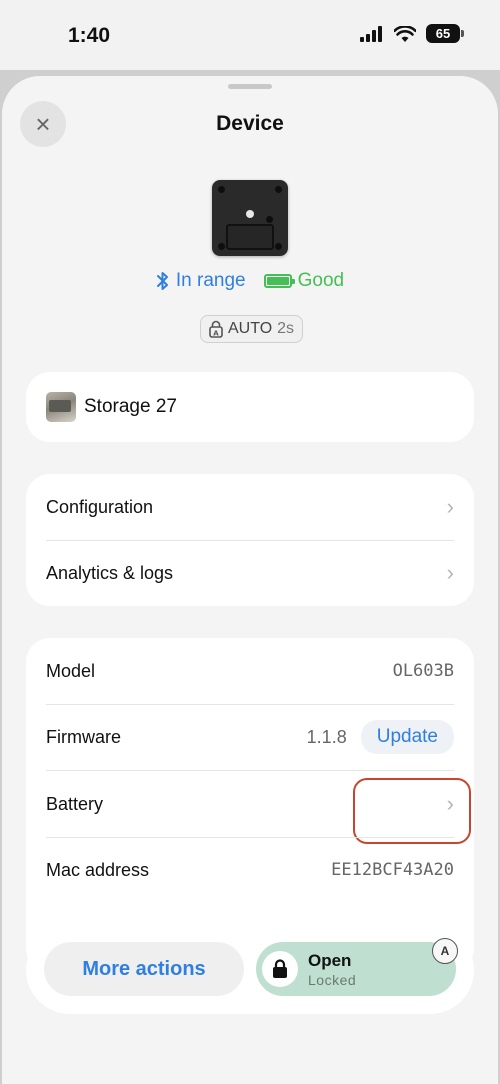 The height and width of the screenshot is (1084, 500). Describe the element at coordinates (250, 407) in the screenshot. I see `storage-card: Storage 27` at that location.